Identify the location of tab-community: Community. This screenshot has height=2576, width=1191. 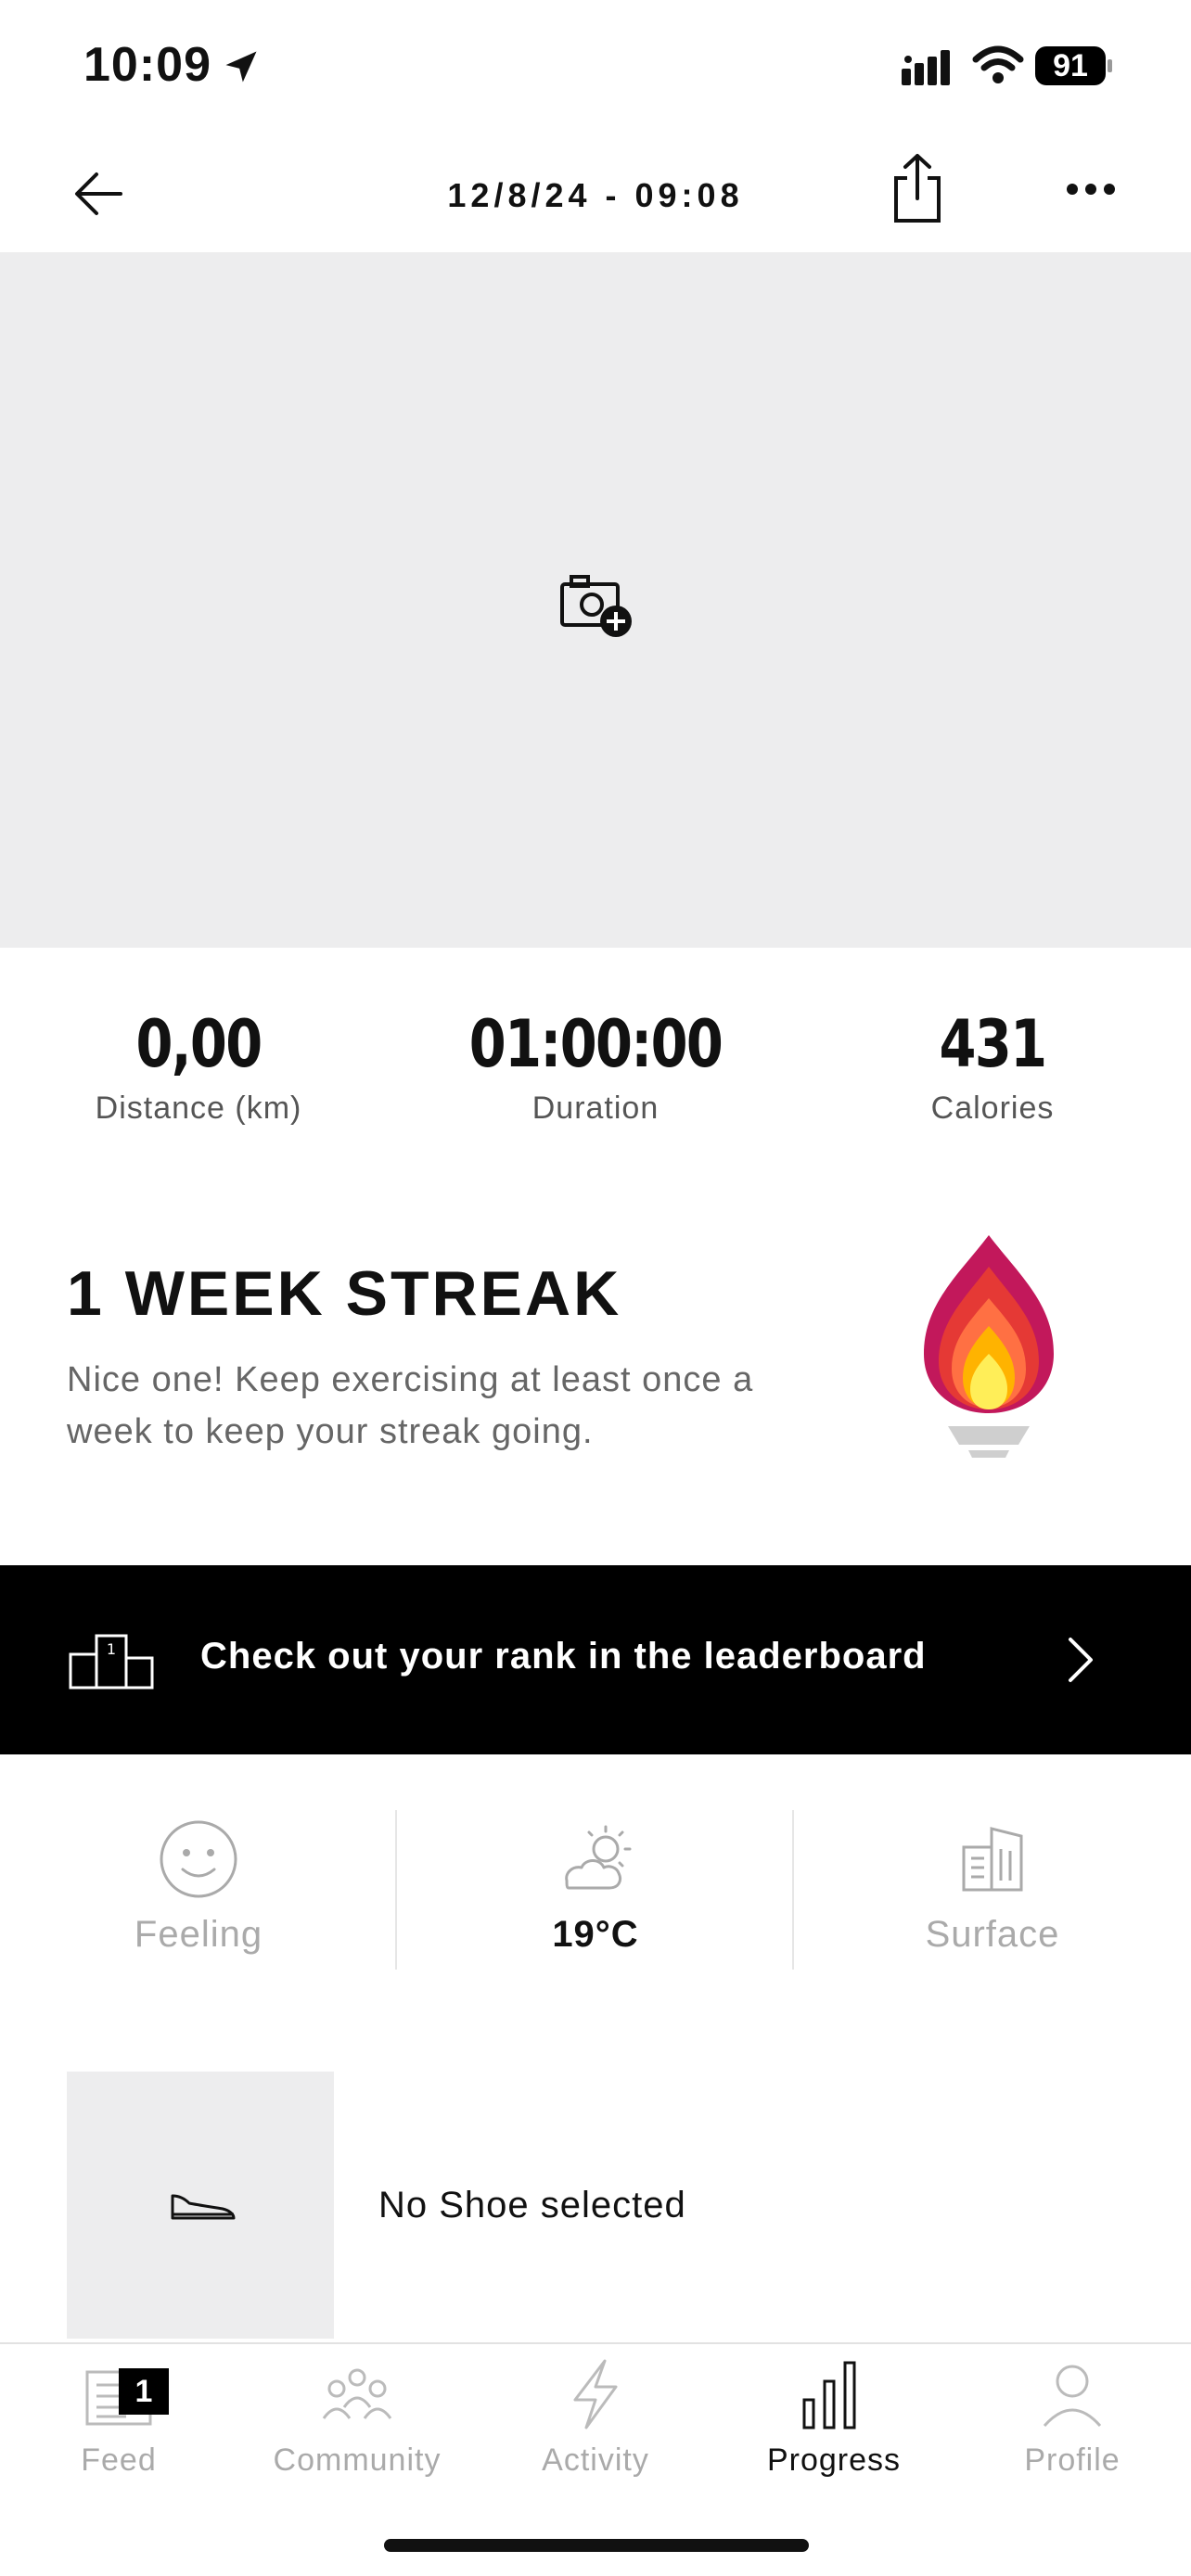
(357, 2418).